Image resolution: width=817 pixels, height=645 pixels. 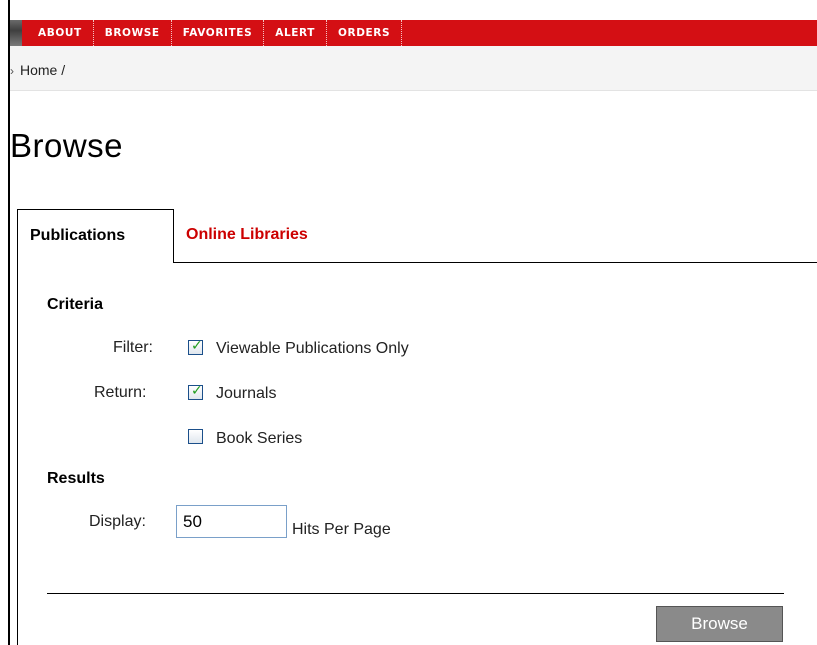 I want to click on viewable-only-checkbox: ✓, so click(x=195, y=346).